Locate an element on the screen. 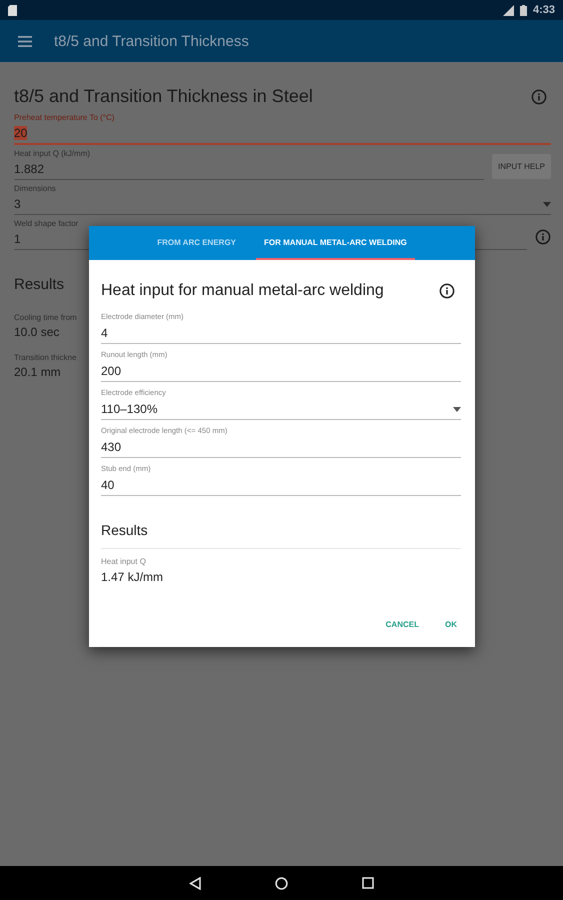 The width and height of the screenshot is (563, 900). recents-icon is located at coordinates (368, 883).